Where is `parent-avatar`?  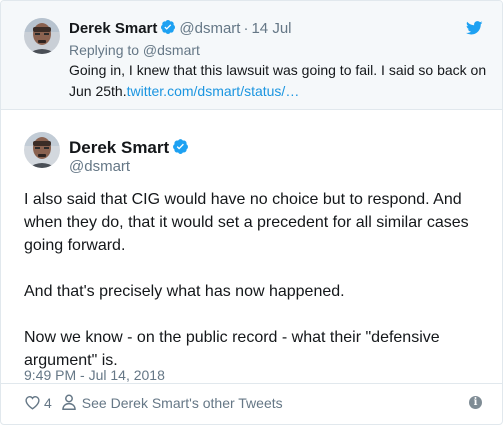
parent-avatar is located at coordinates (42, 36).